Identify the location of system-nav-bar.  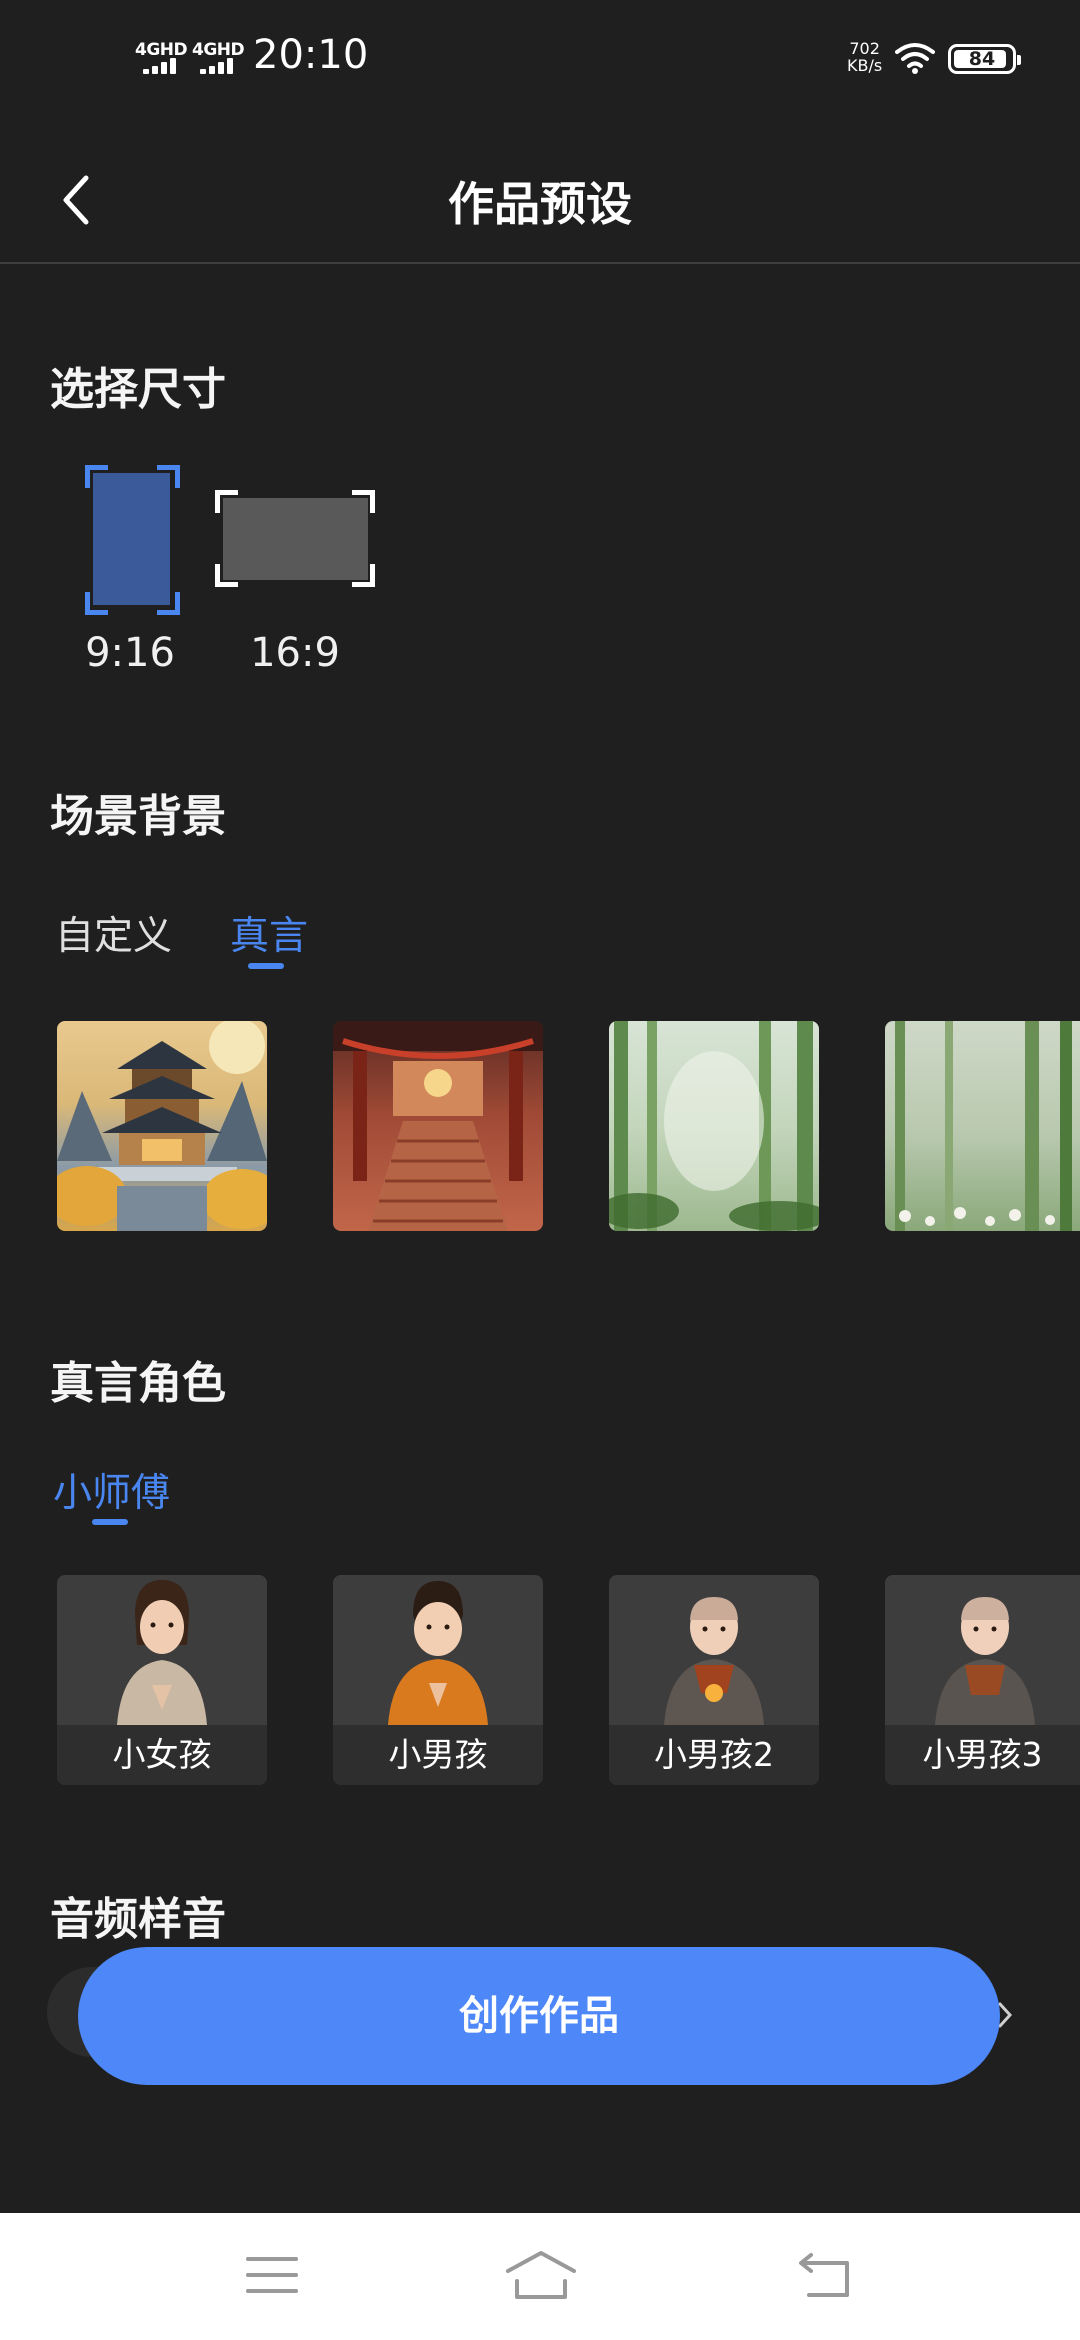
(540, 2276).